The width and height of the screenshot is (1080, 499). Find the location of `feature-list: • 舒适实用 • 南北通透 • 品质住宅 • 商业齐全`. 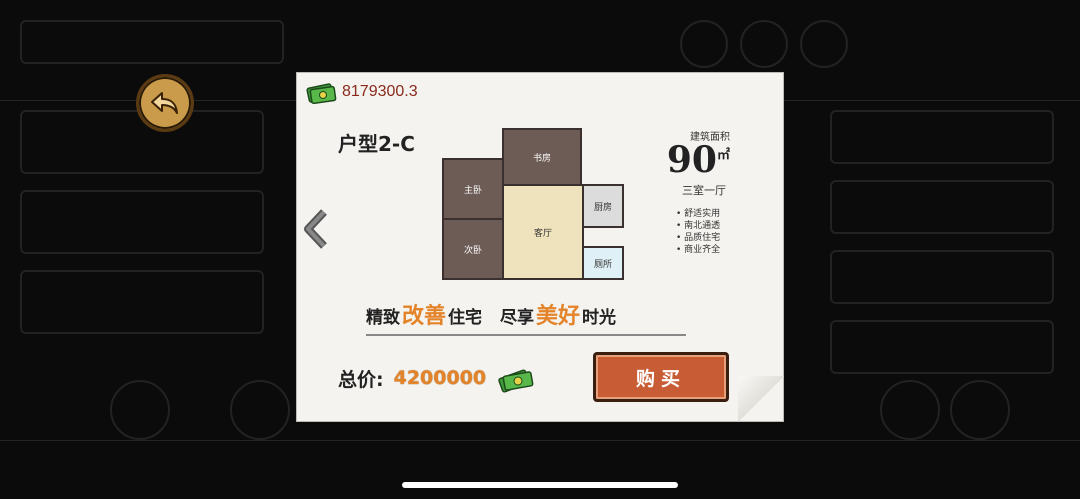

feature-list: • 舒适实用 • 南北通透 • 品质住宅 • 商业齐全 is located at coordinates (698, 232).